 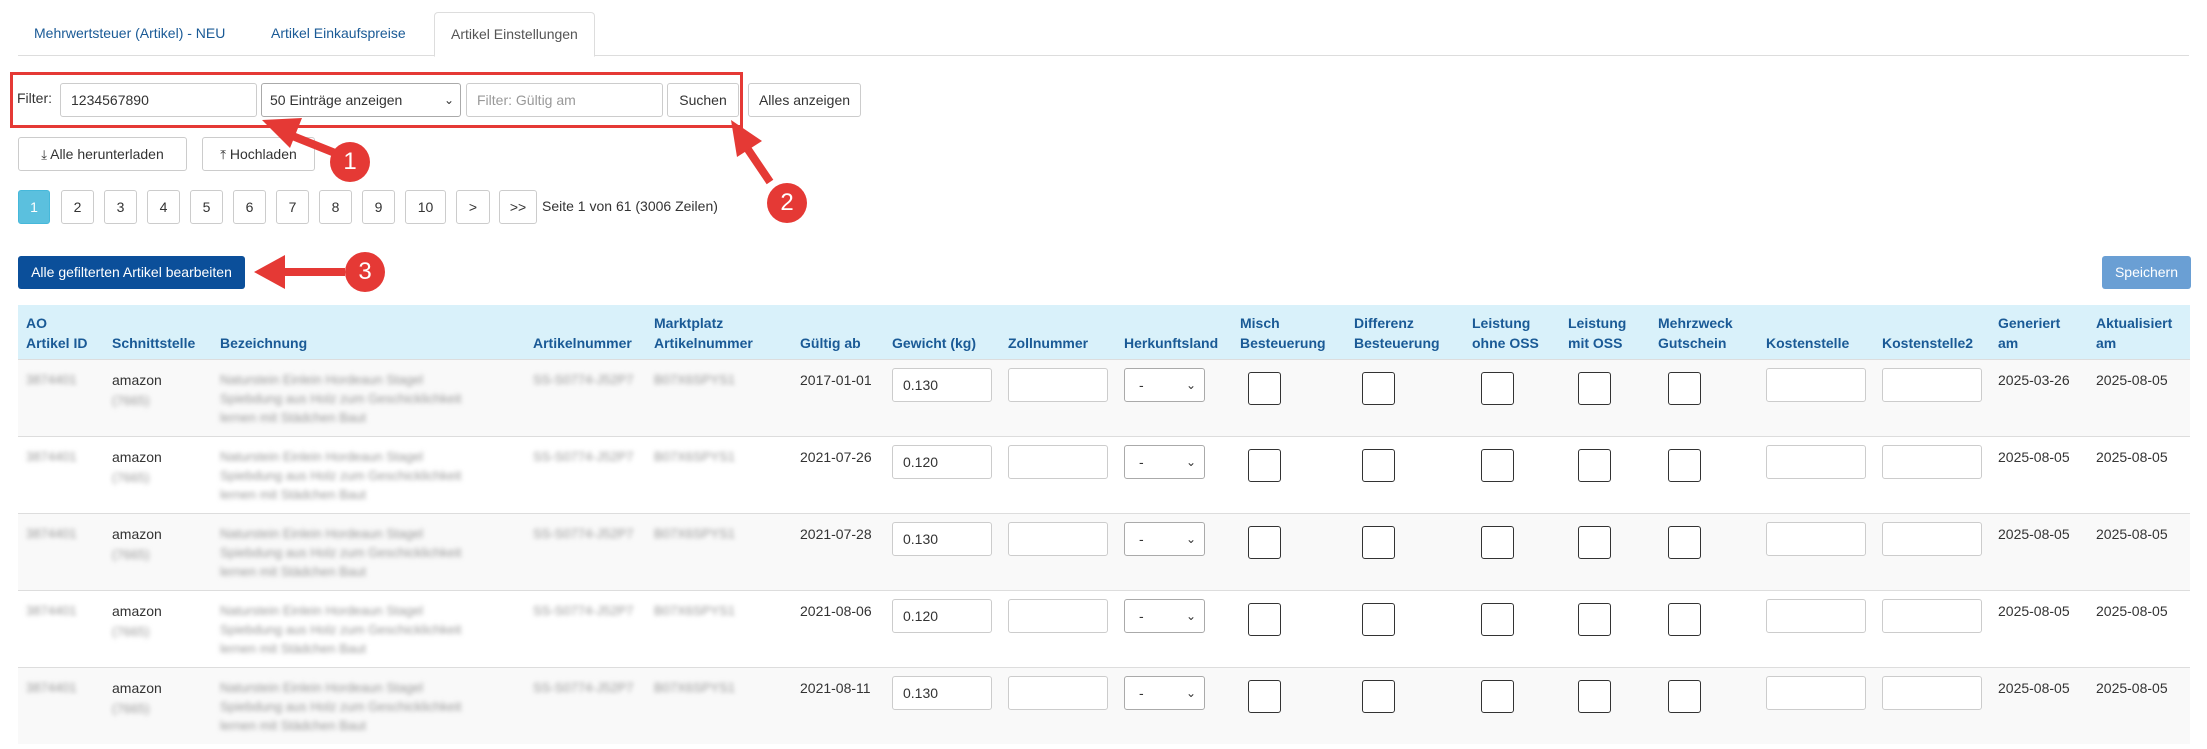 I want to click on annotation-badge-1: 1, so click(x=350, y=162).